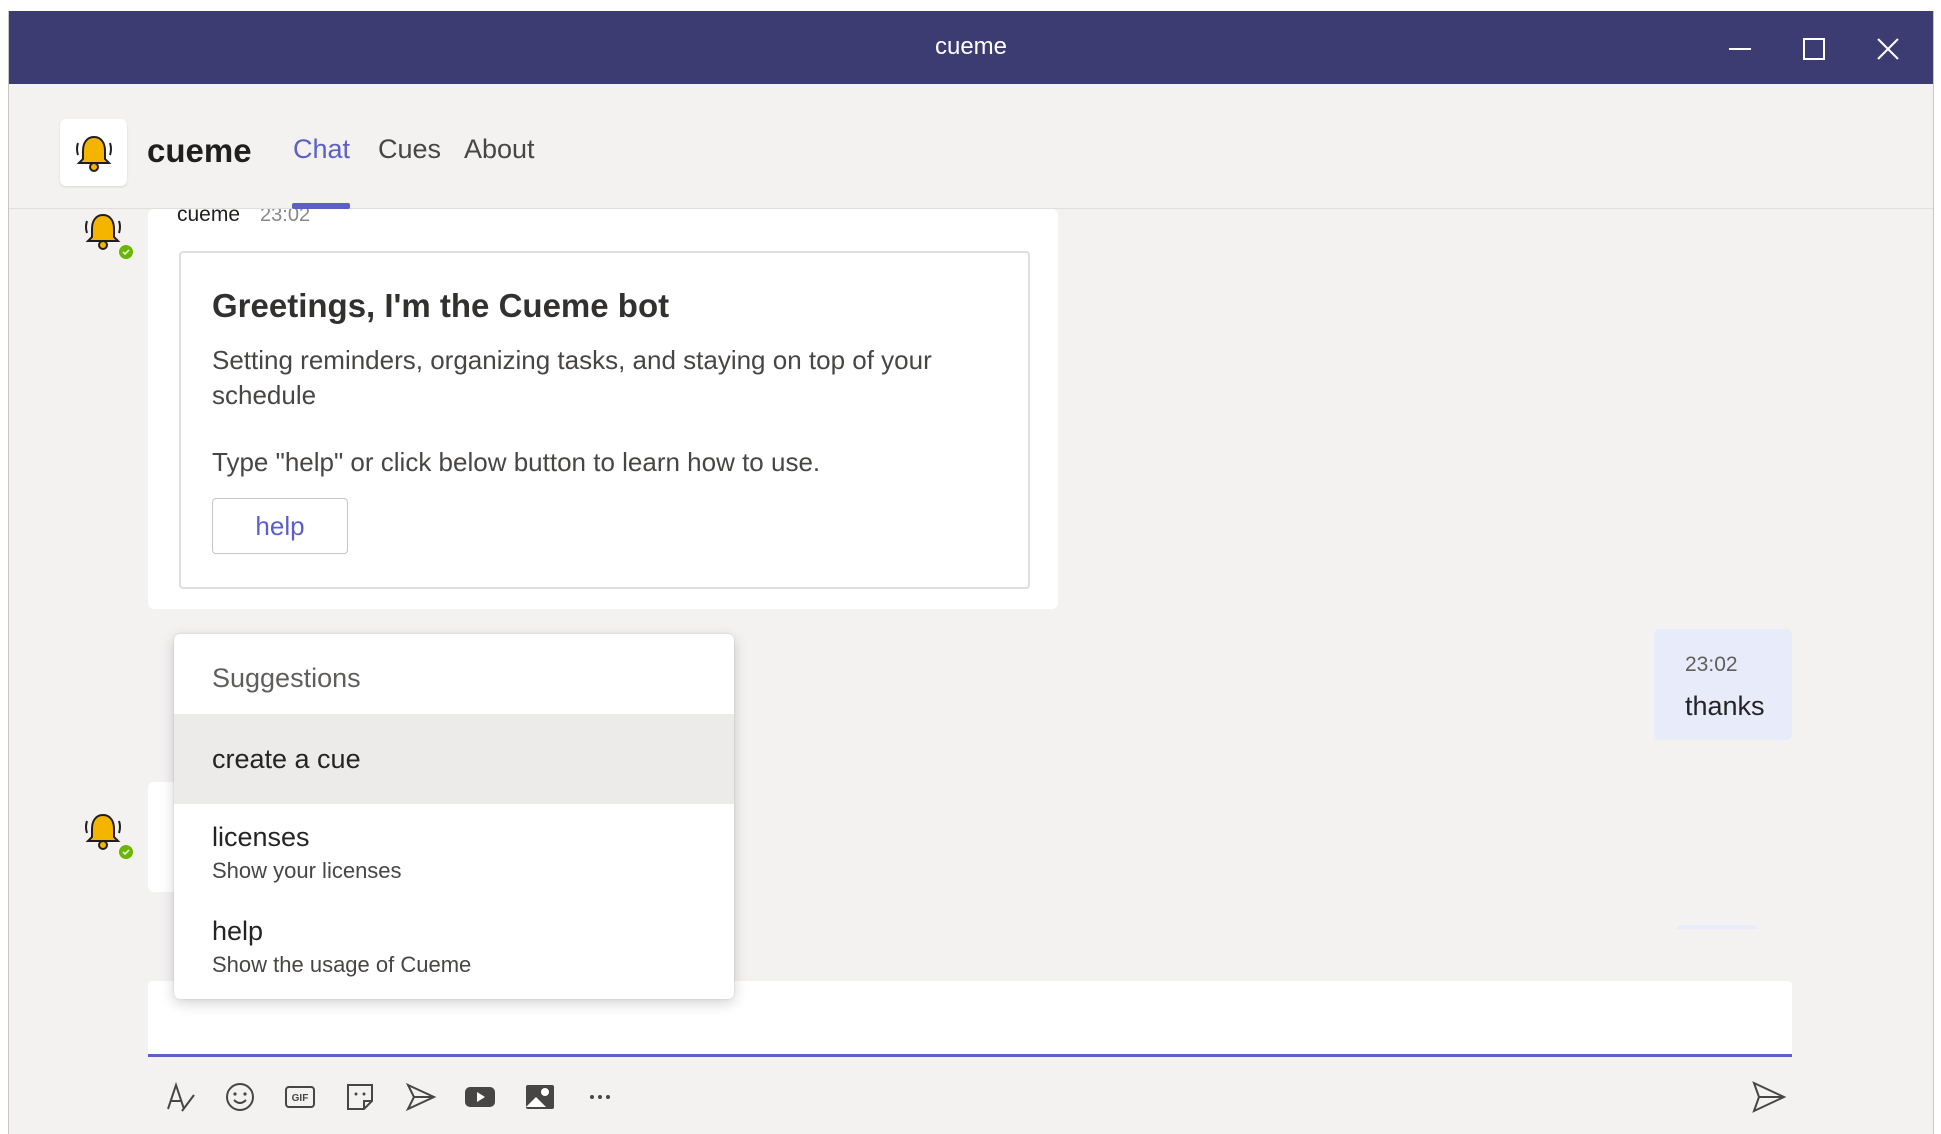 The height and width of the screenshot is (1134, 1941). Describe the element at coordinates (971, 146) in the screenshot. I see `app-header: cueme Chat Cues About` at that location.